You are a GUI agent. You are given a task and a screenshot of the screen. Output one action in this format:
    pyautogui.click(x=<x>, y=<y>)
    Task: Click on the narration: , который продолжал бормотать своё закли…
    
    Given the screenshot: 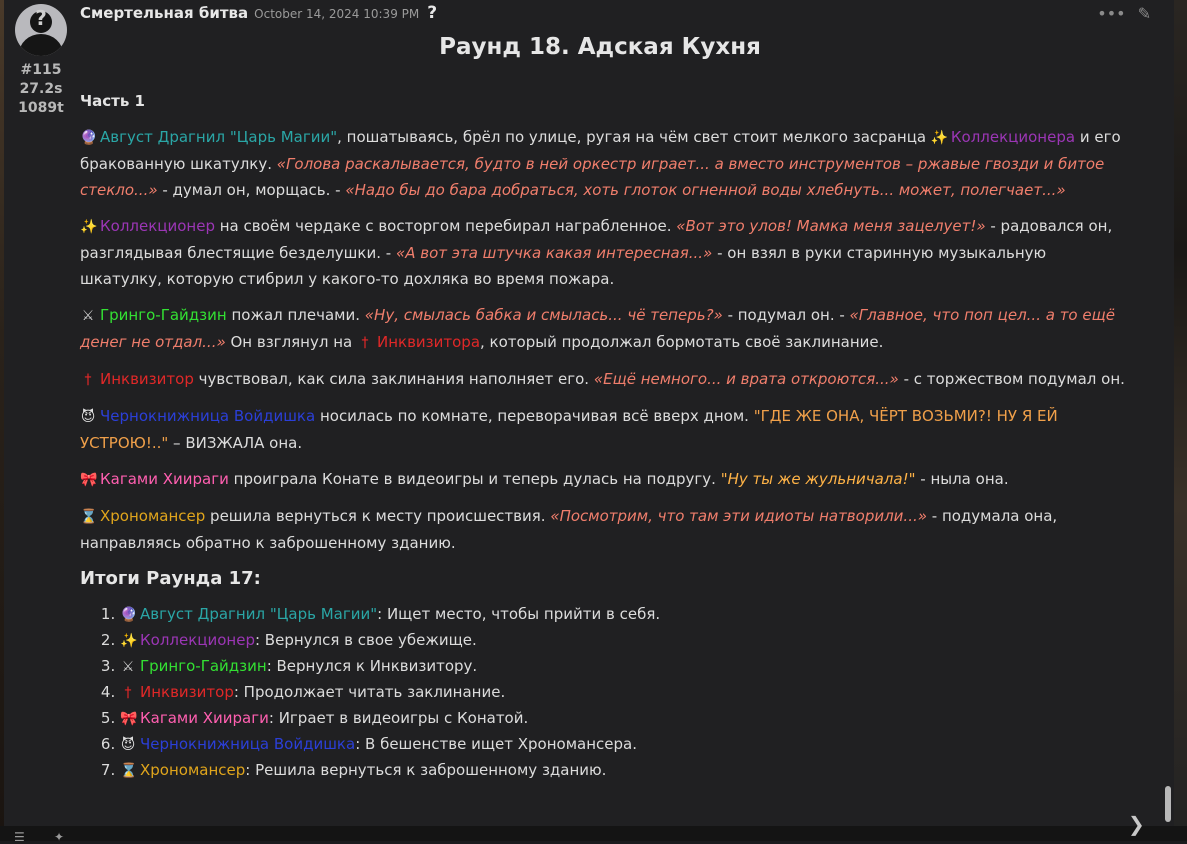 What is the action you would take?
    pyautogui.click(x=682, y=342)
    